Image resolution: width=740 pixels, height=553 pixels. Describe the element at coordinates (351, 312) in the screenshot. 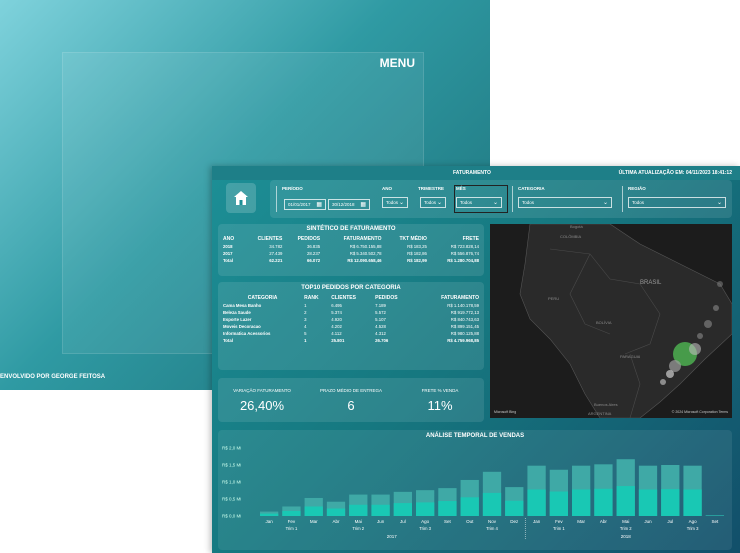

I see `table-row: Beleza Saude 2 5.374 5.572 R$ 919.772,13` at that location.